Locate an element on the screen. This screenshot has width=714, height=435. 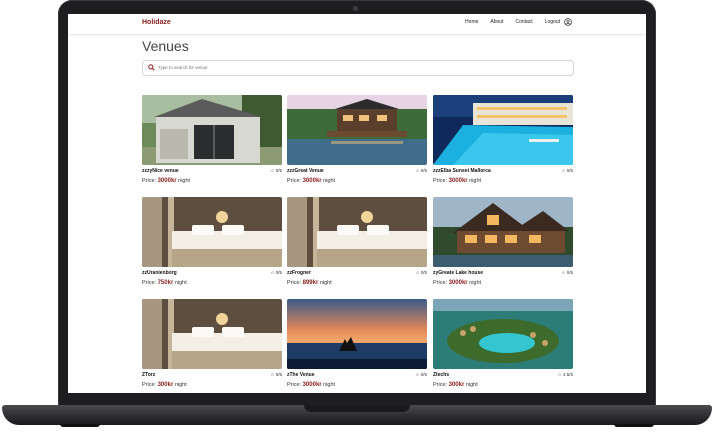
top-navbar: Holidaze Home About Contact Logout is located at coordinates (357, 24).